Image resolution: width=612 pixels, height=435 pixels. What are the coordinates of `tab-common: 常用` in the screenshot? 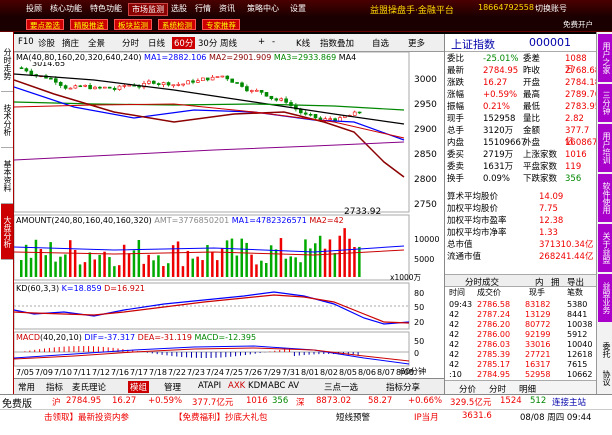 It's located at (26, 387).